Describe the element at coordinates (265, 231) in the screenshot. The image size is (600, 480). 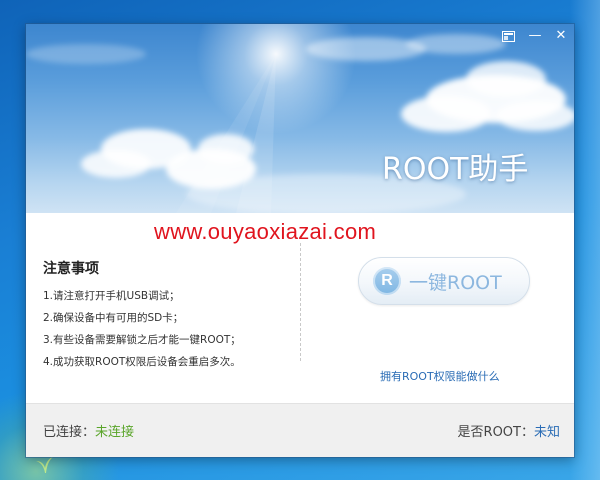
I see `watermark-text: www.ouyaoxiazai.com` at that location.